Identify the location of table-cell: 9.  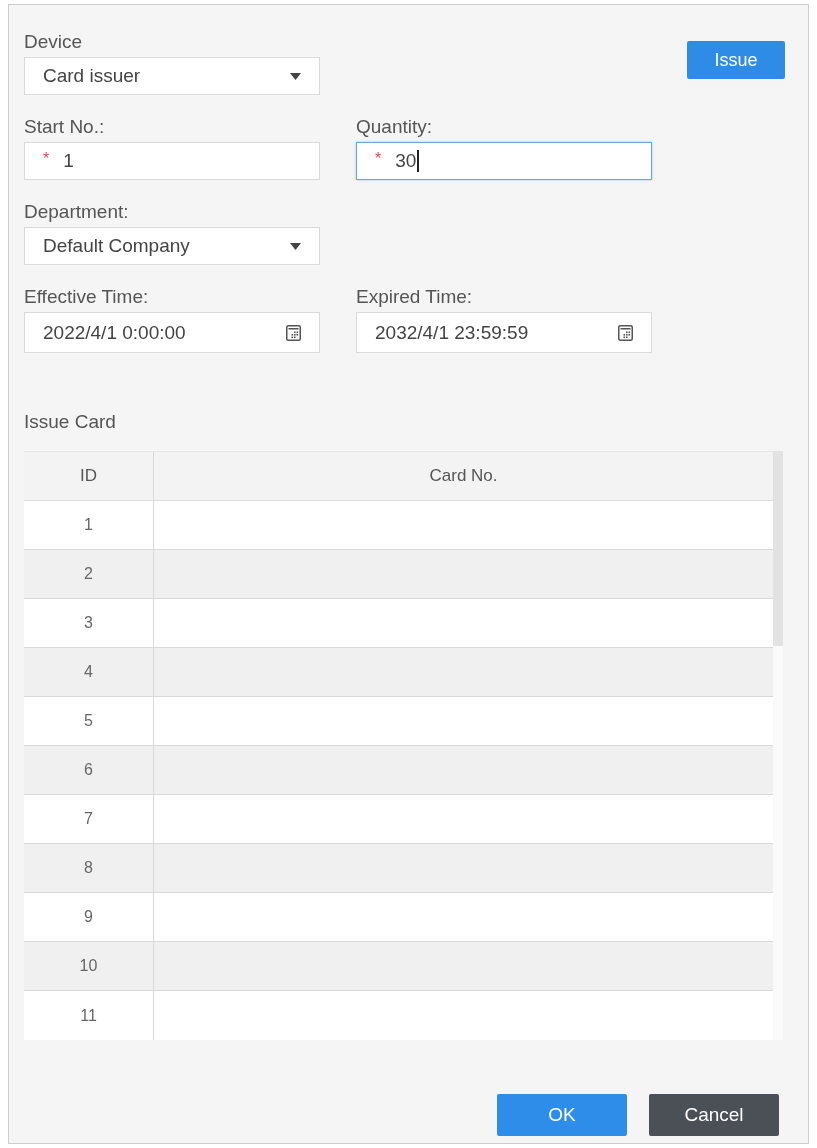
(89, 917).